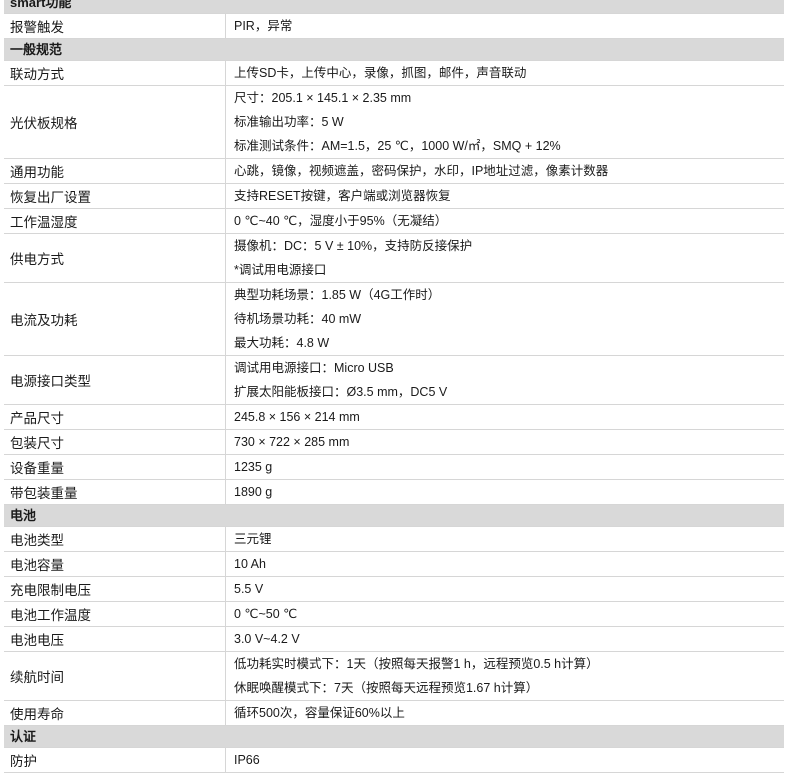  What do you see at coordinates (253, 539) in the screenshot?
I see `spec-value-line: 三元锂` at bounding box center [253, 539].